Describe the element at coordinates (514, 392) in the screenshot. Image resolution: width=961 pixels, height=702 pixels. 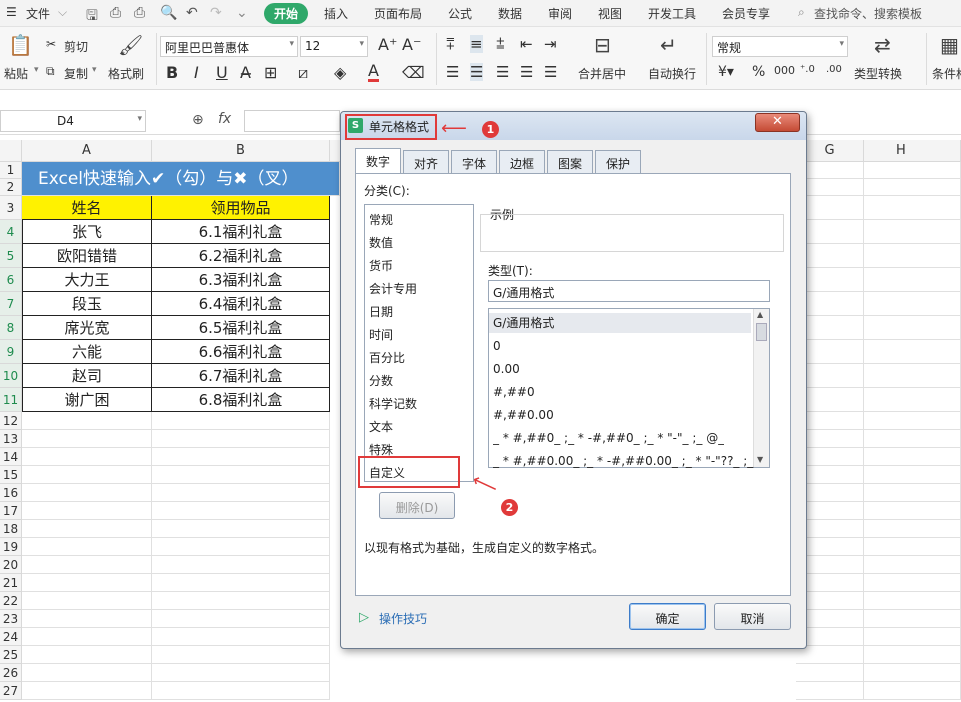
I see `type-list-item: #,##0` at that location.